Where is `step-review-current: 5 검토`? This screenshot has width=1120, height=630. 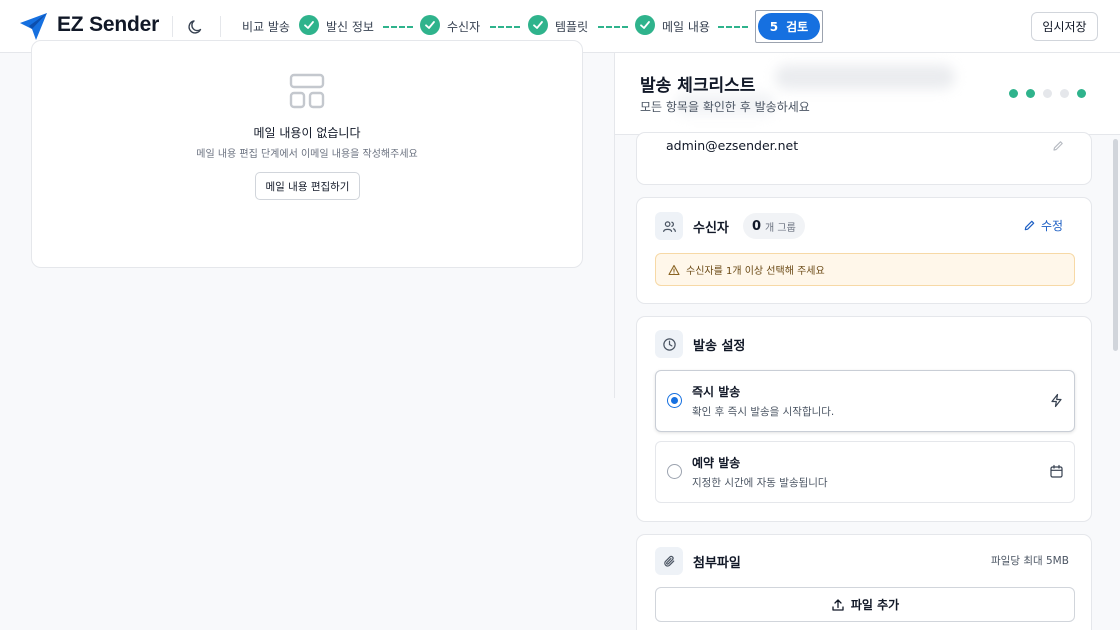 step-review-current: 5 검토 is located at coordinates (789, 26).